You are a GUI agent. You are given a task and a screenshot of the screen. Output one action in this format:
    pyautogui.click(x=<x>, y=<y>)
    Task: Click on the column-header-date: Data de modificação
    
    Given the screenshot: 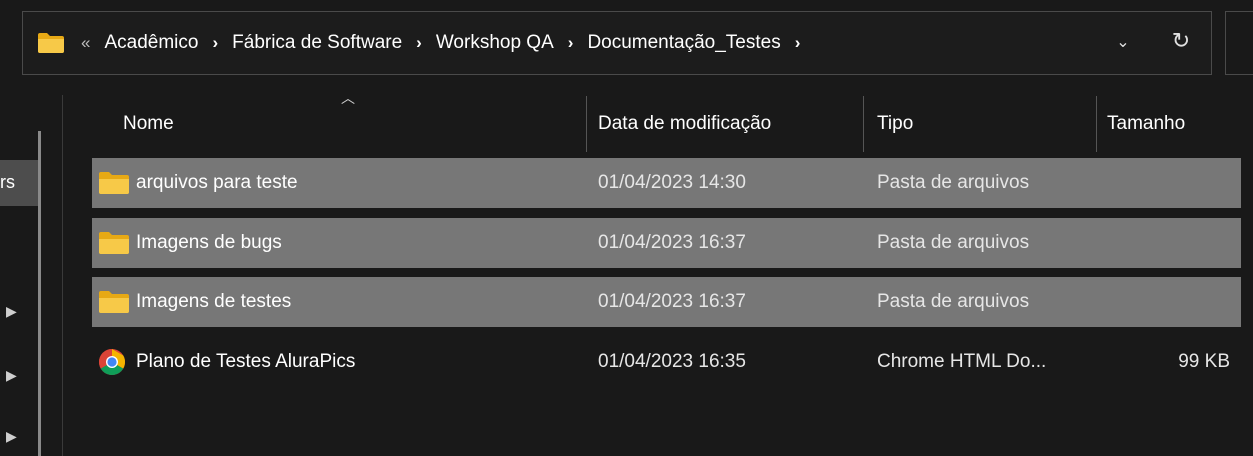 What is the action you would take?
    pyautogui.click(x=728, y=124)
    